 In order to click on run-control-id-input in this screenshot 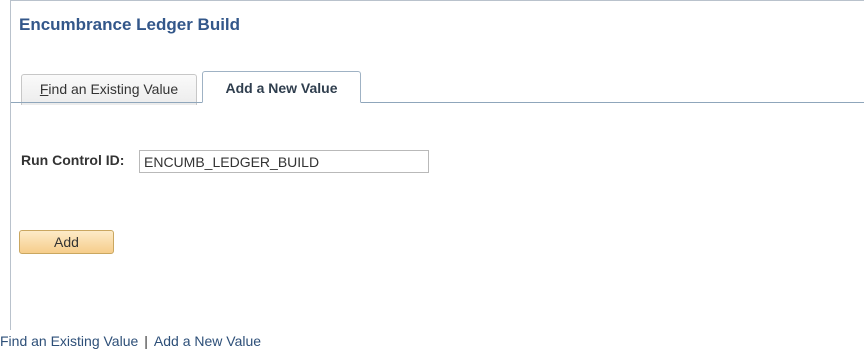, I will do `click(284, 161)`.